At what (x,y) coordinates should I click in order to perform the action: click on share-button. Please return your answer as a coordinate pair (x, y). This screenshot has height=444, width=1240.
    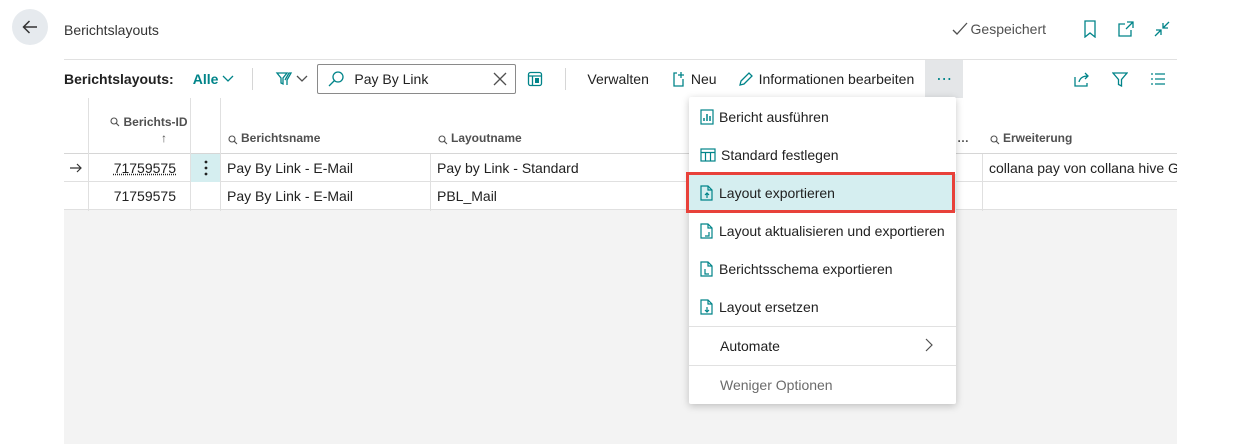
    Looking at the image, I should click on (1082, 79).